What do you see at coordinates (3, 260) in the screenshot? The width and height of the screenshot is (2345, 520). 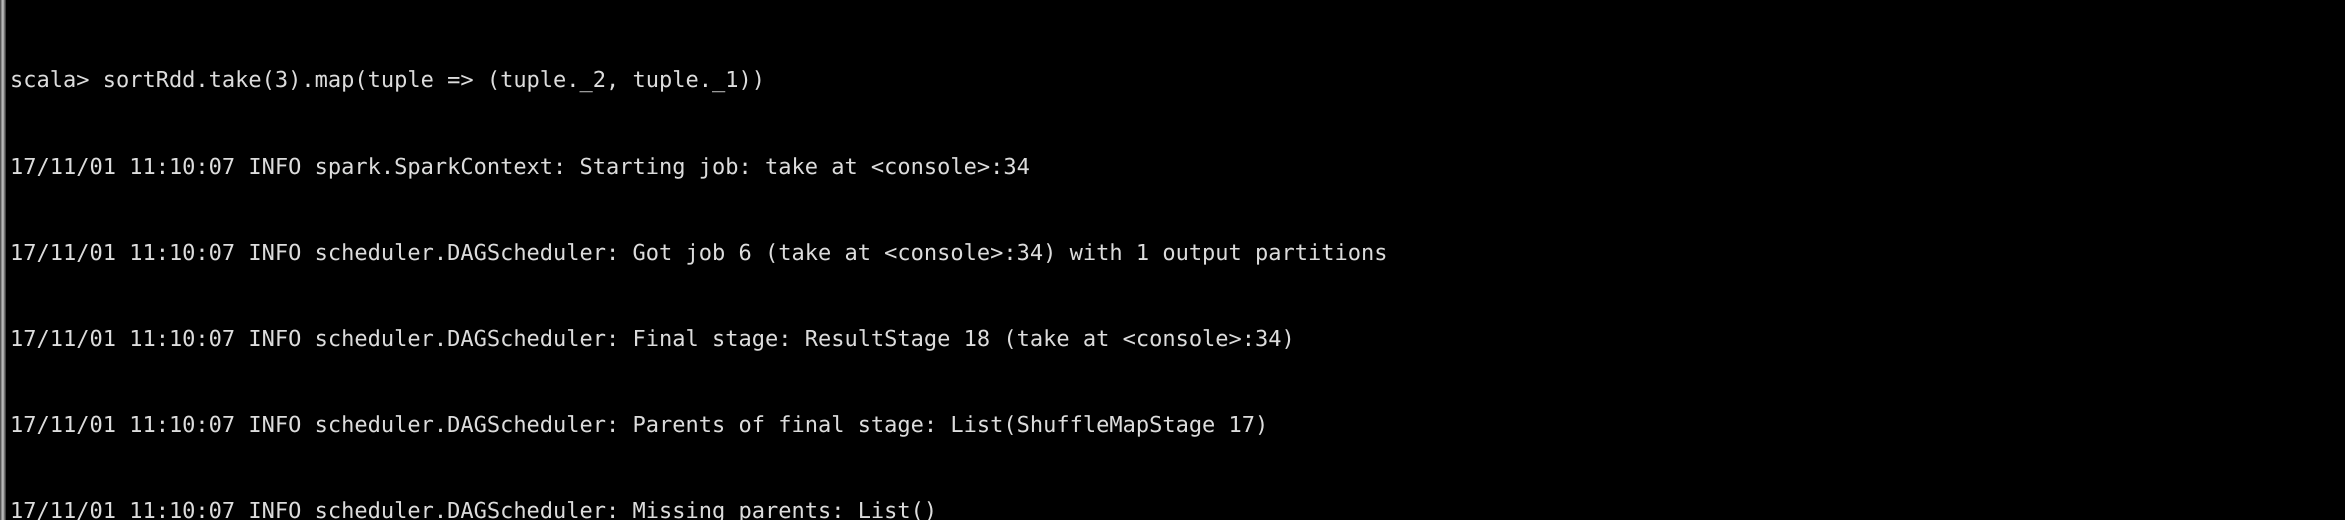 I see `window-left-border-gutter` at bounding box center [3, 260].